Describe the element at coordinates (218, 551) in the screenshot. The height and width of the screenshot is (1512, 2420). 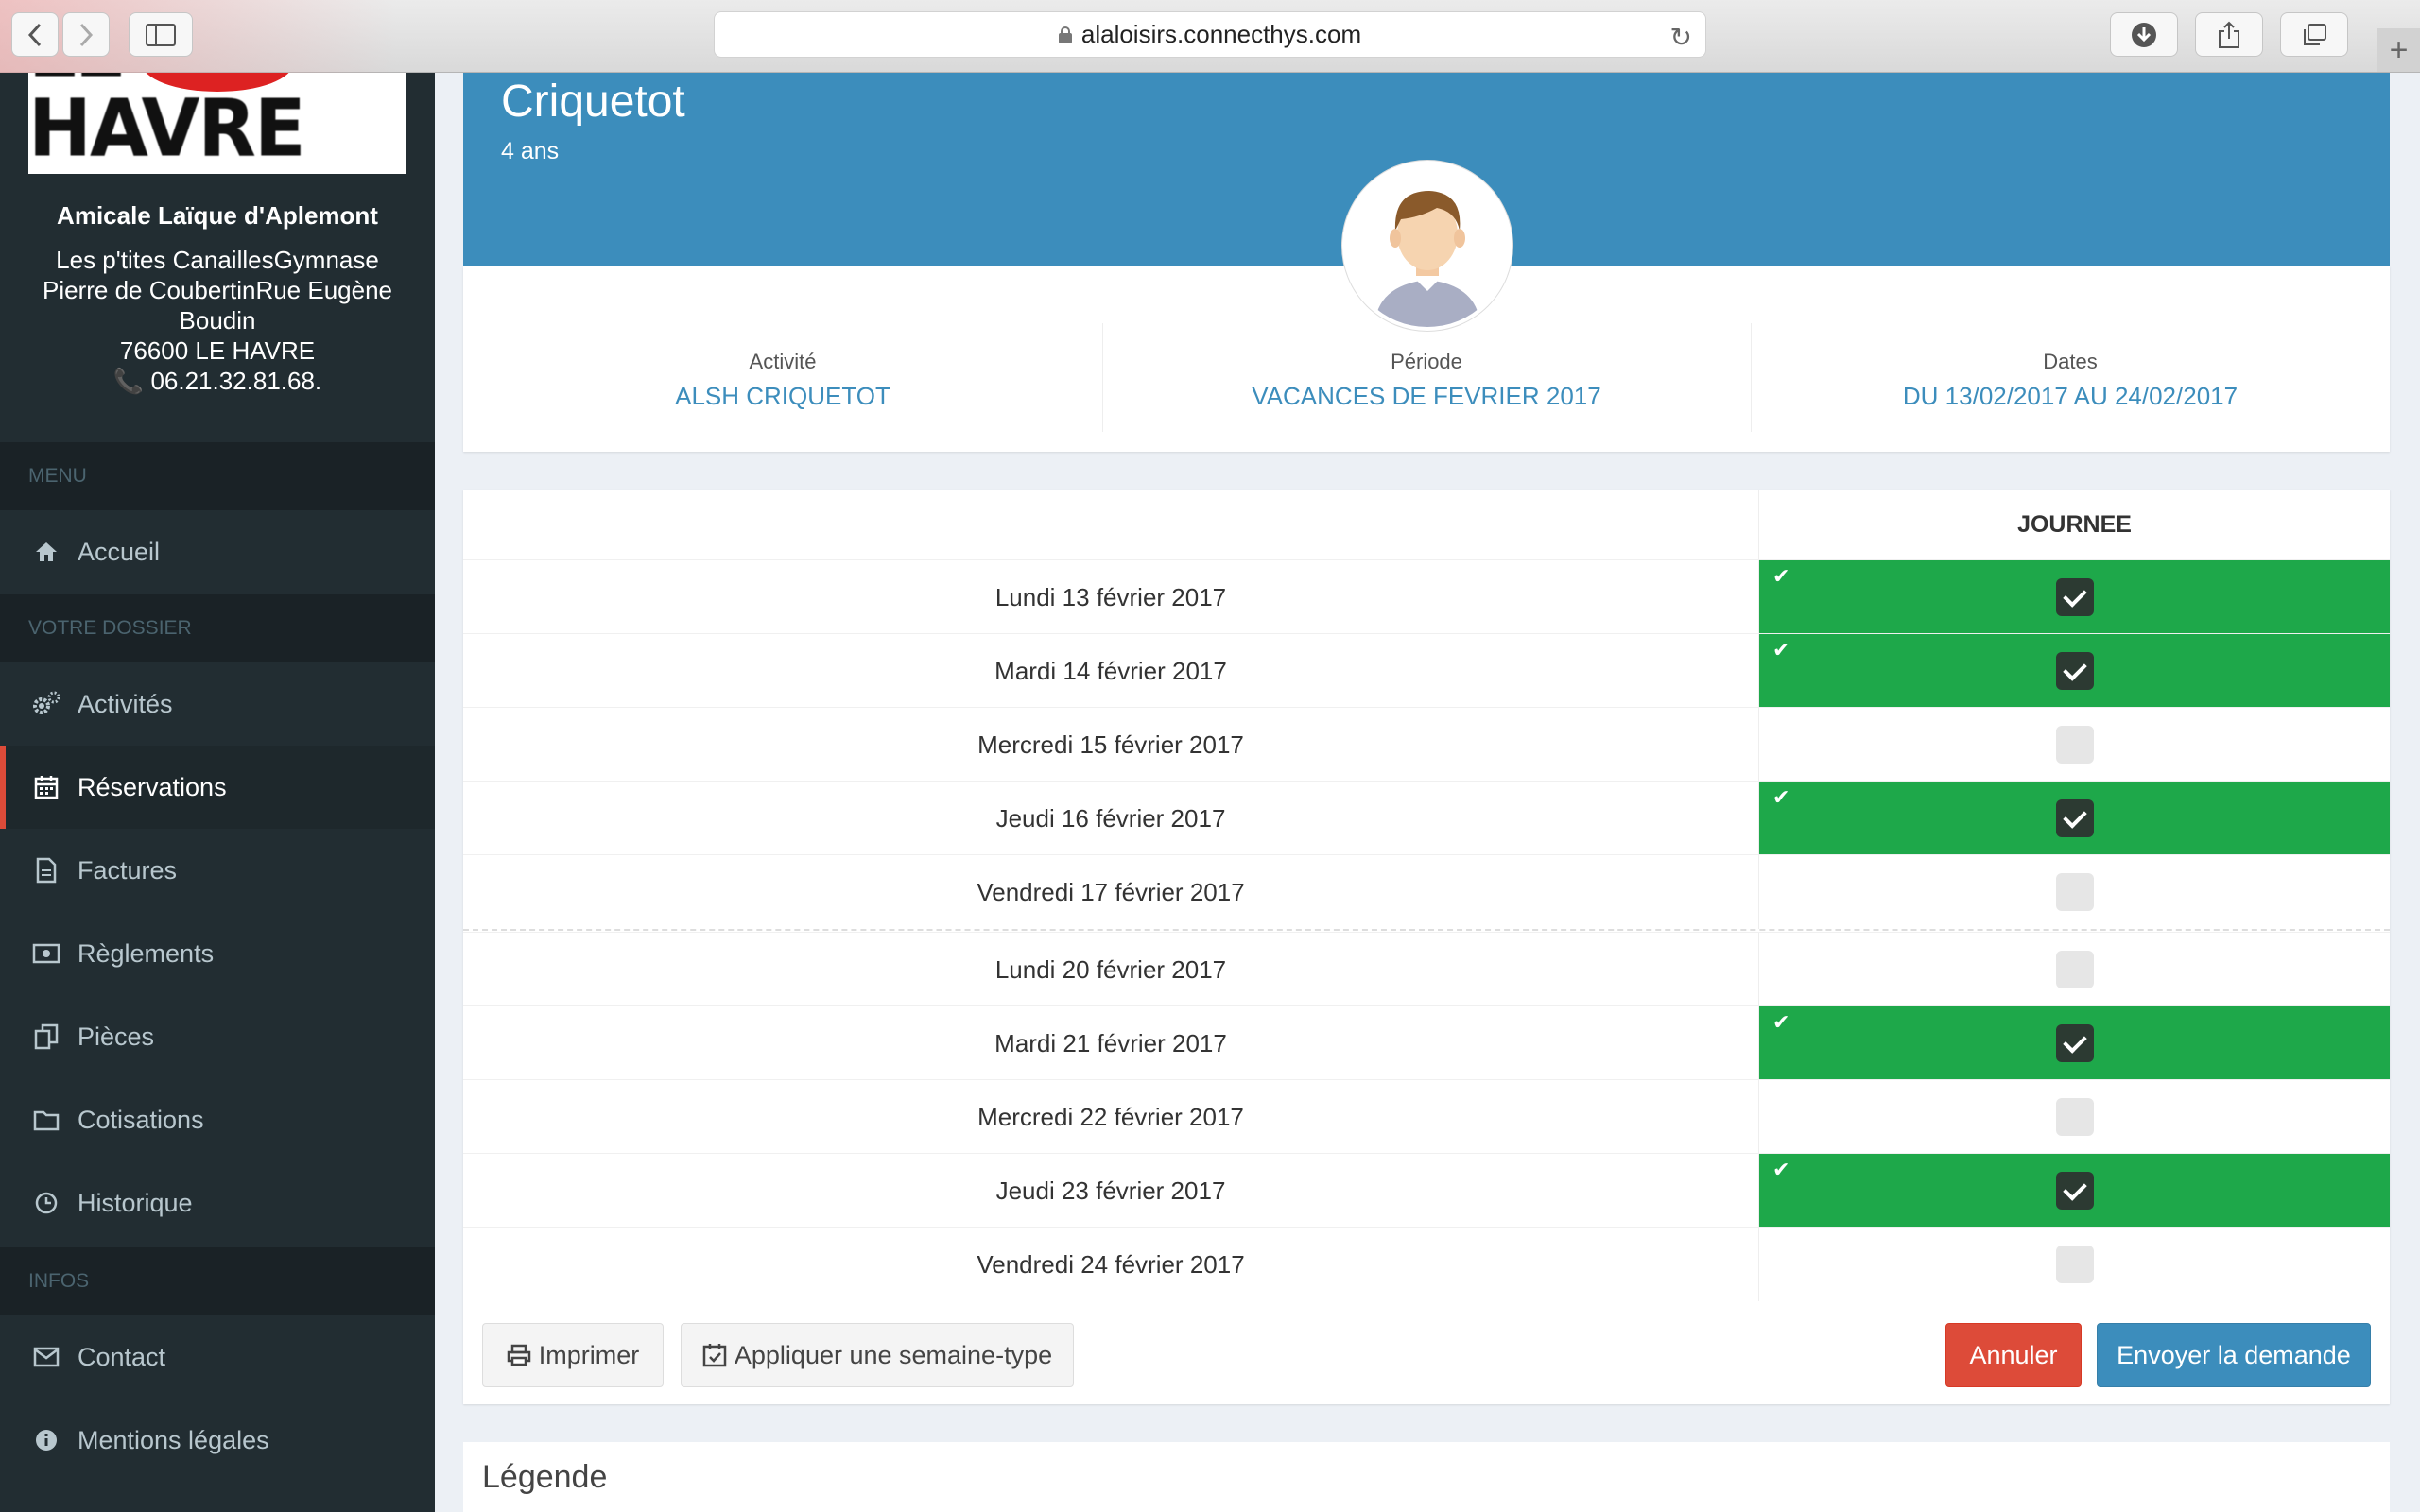
I see `sidebar-item-accueil: Accueil` at that location.